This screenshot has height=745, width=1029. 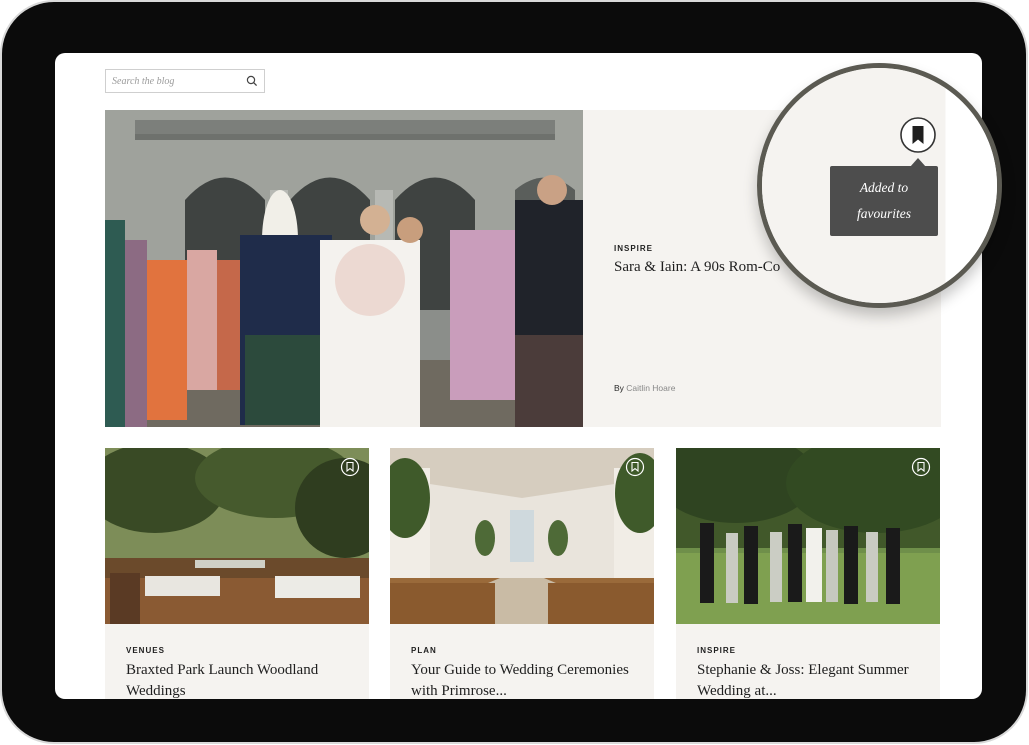 I want to click on post-category: VENUES, so click(x=145, y=650).